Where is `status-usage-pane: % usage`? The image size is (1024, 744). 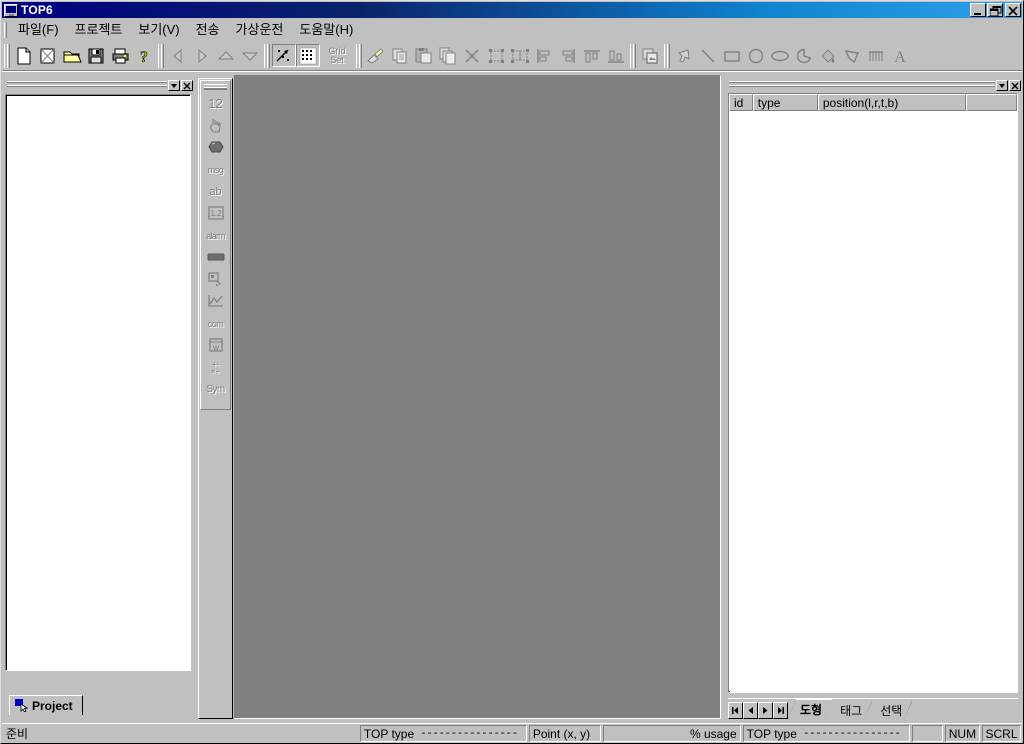
status-usage-pane: % usage is located at coordinates (671, 733).